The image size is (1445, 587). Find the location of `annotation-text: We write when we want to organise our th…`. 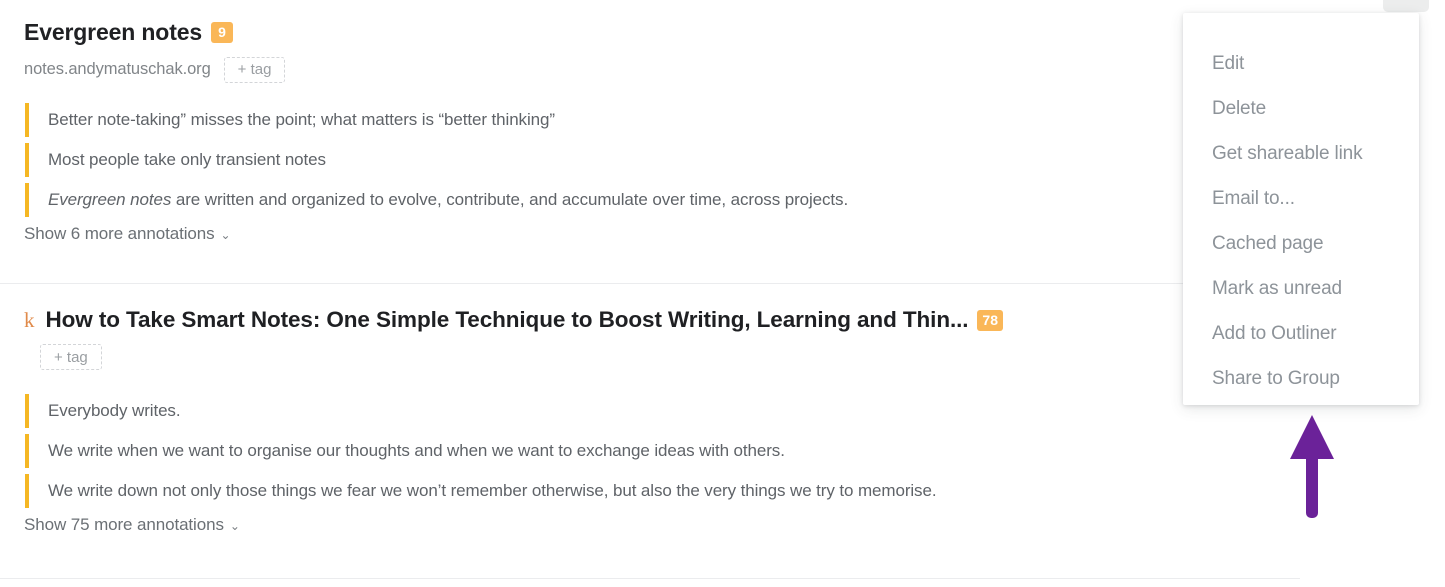

annotation-text: We write when we want to organise our th… is located at coordinates (416, 450).